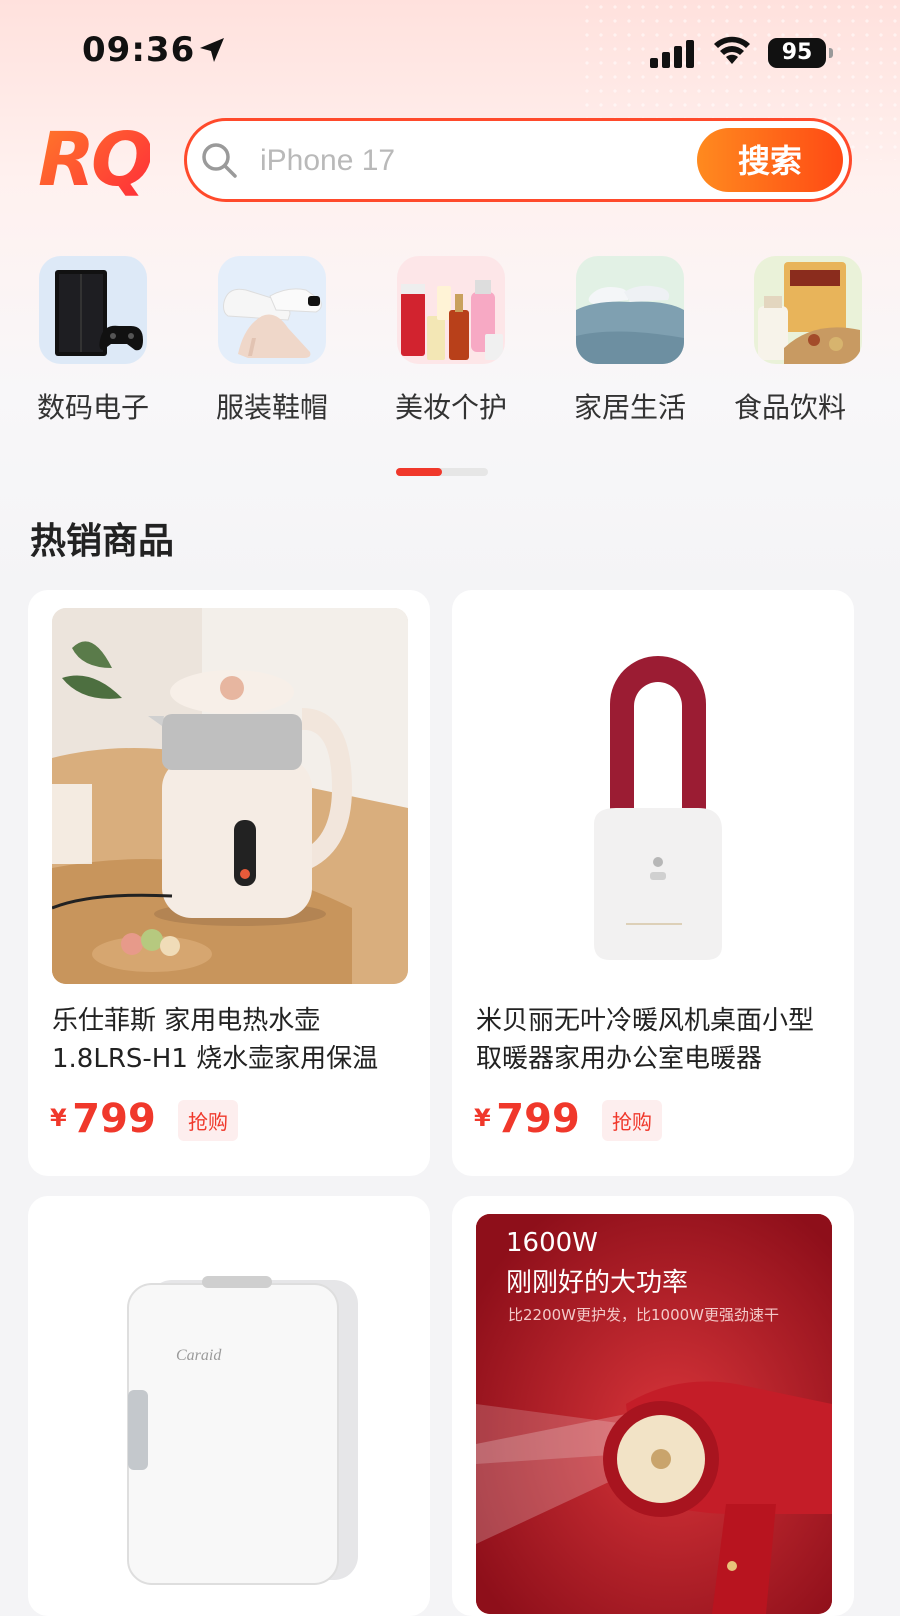 This screenshot has width=900, height=1616. Describe the element at coordinates (732, 50) in the screenshot. I see `wifi-icon` at that location.